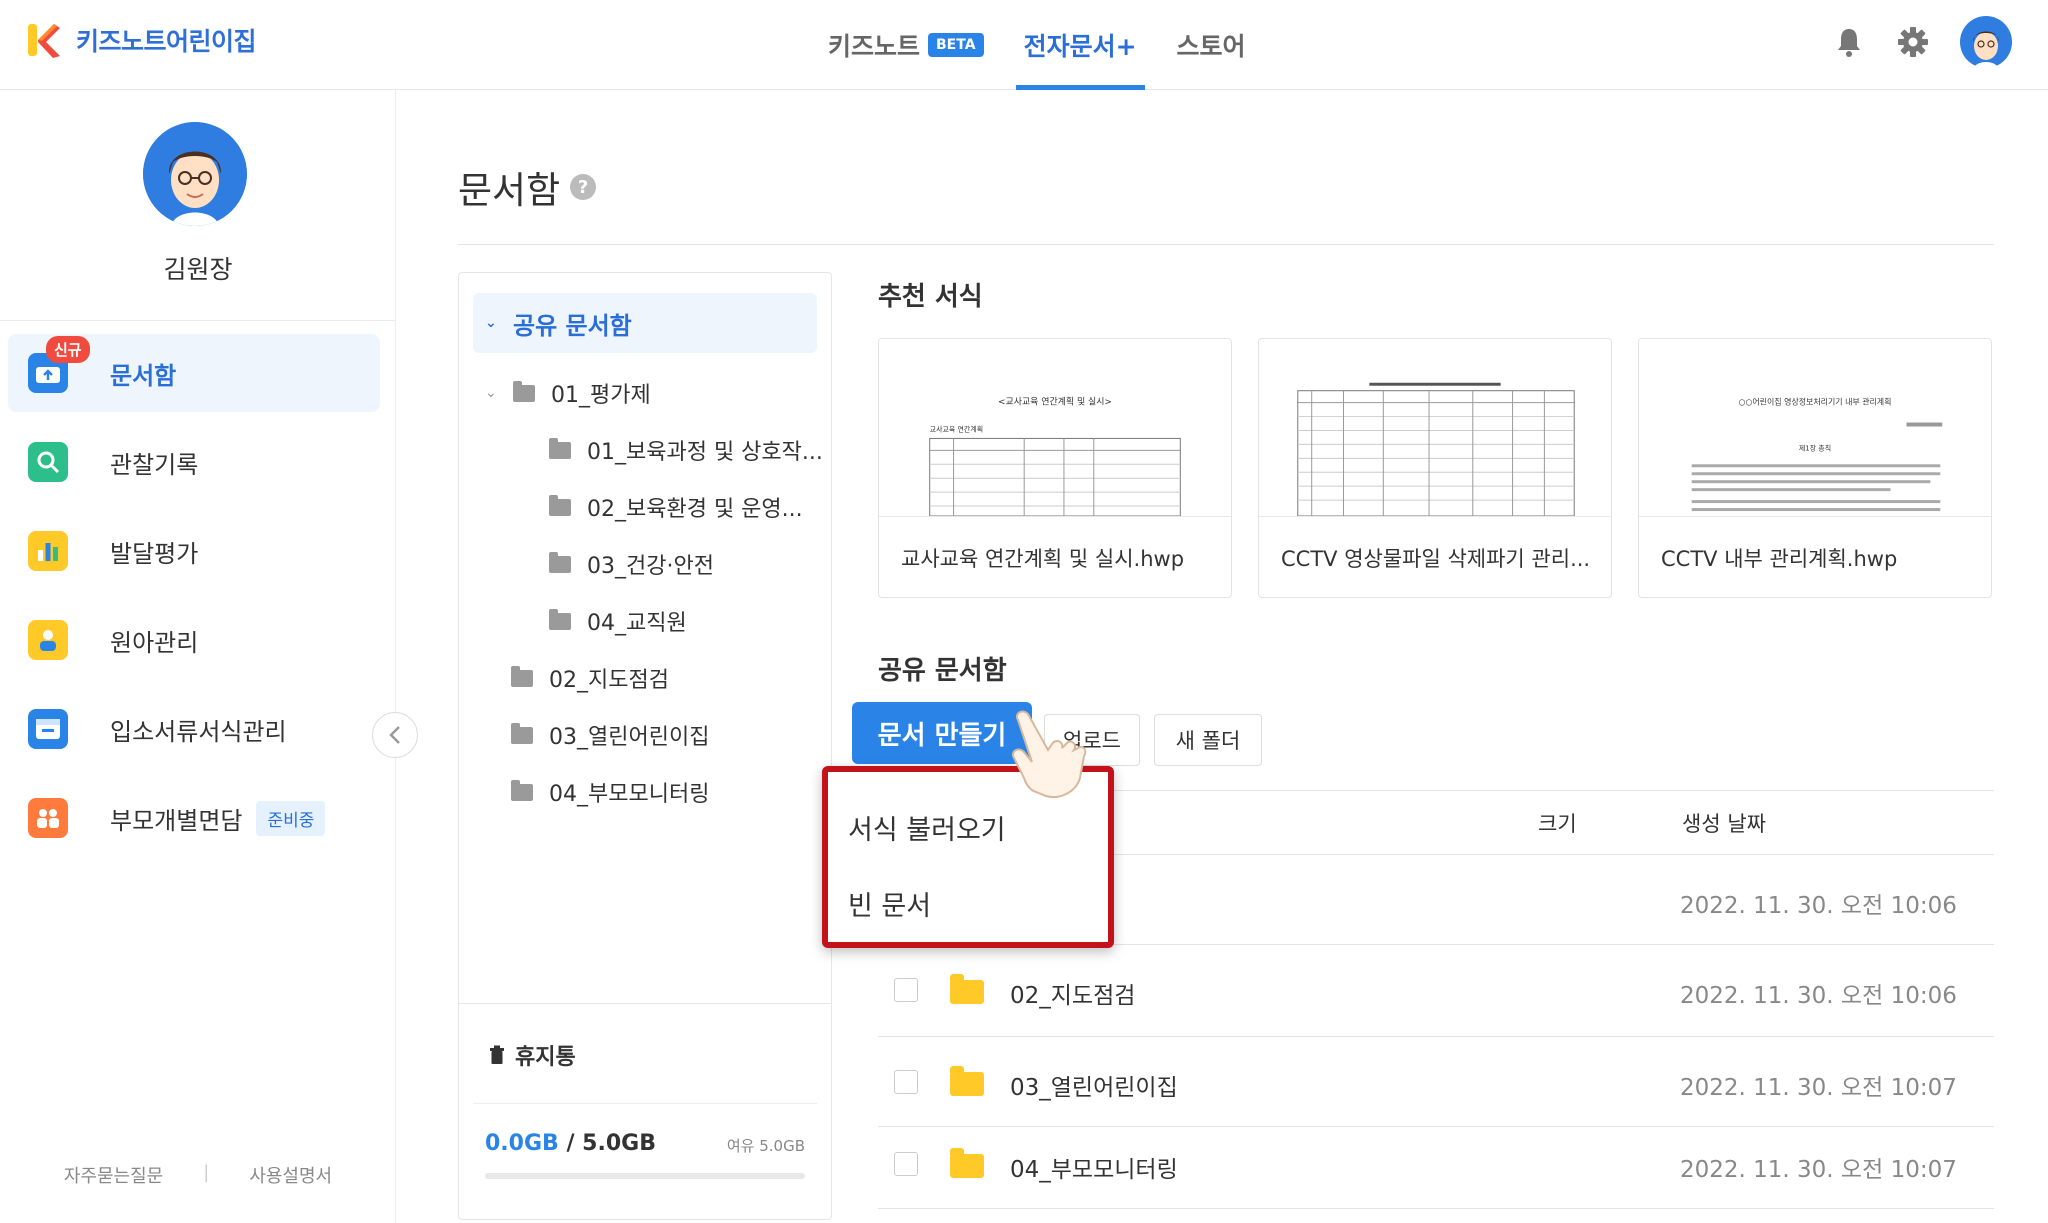 The height and width of the screenshot is (1223, 2048). I want to click on profile-avatar, so click(195, 174).